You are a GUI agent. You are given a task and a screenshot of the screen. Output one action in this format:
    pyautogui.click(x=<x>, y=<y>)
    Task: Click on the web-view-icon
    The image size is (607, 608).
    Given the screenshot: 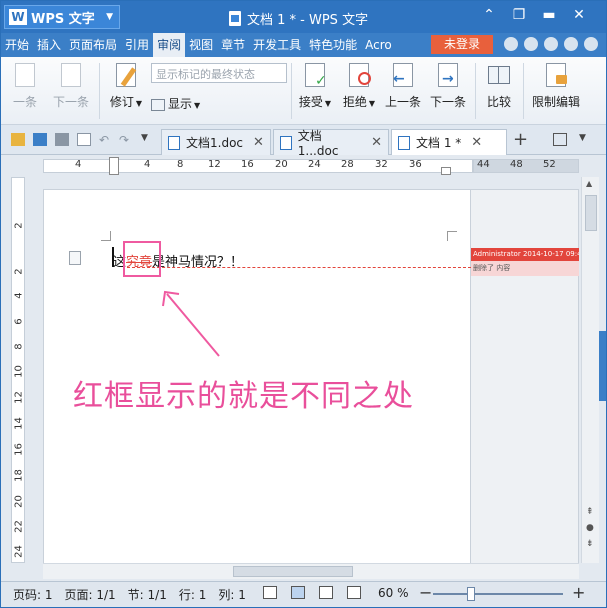 What is the action you would take?
    pyautogui.click(x=354, y=592)
    